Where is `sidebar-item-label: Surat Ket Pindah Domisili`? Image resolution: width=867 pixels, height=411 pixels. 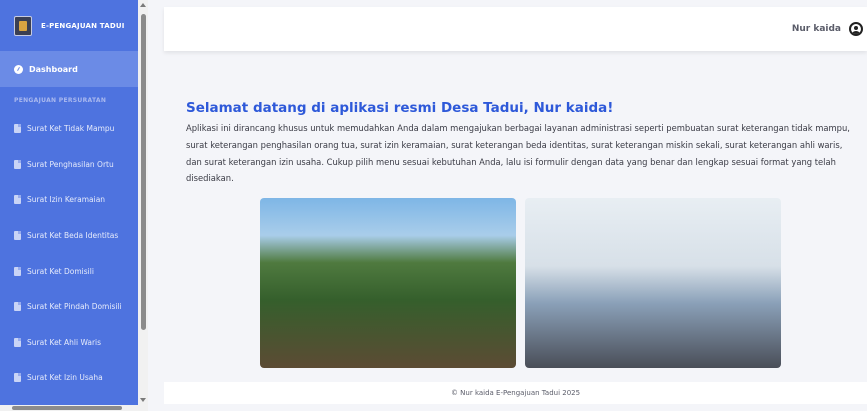
sidebar-item-label: Surat Ket Pindah Domisili is located at coordinates (74, 307).